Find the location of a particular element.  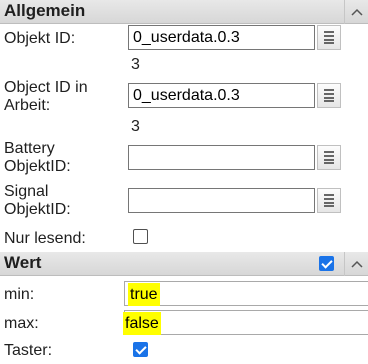

taster-checkbox is located at coordinates (140, 349).